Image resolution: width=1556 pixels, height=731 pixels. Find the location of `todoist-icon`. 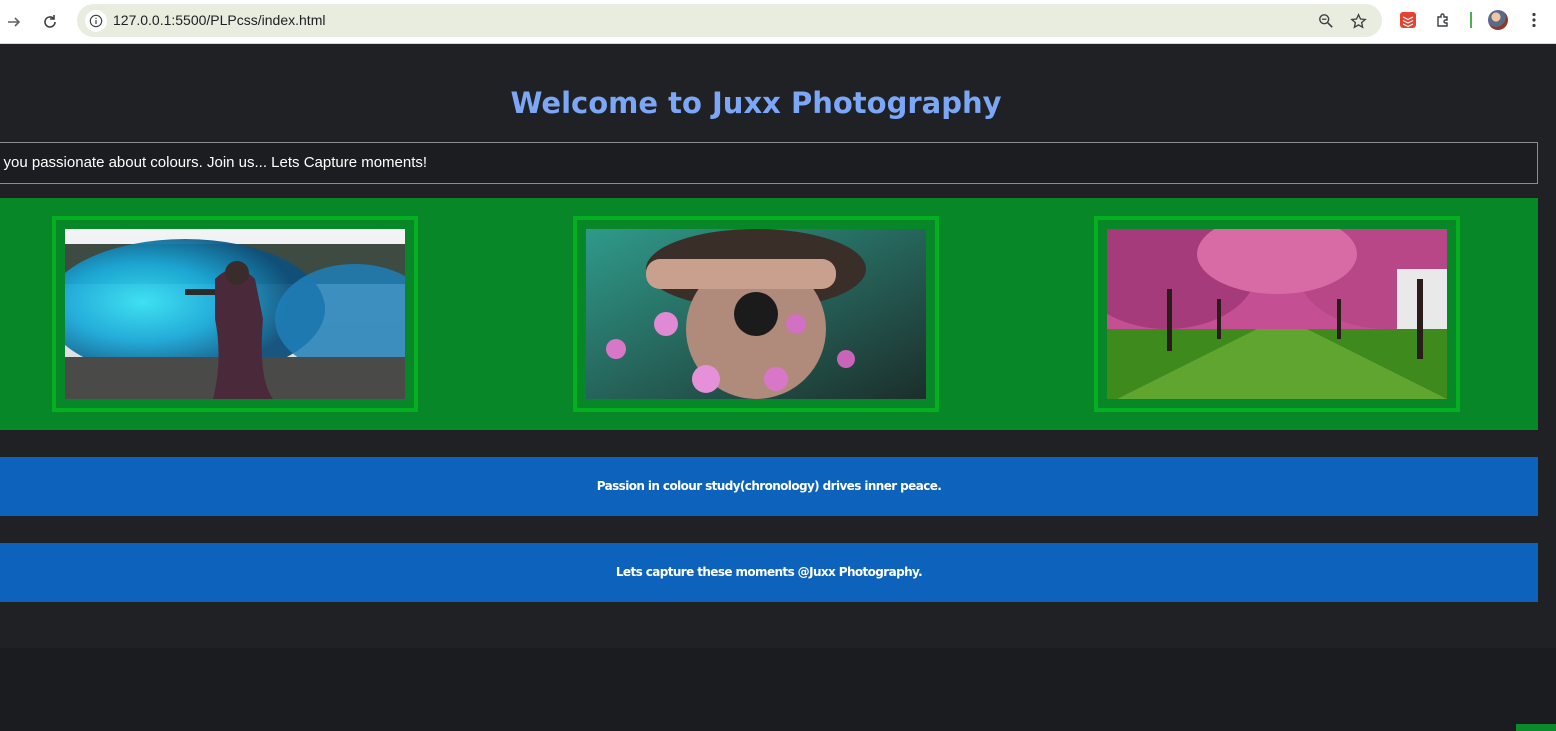

todoist-icon is located at coordinates (1408, 20).